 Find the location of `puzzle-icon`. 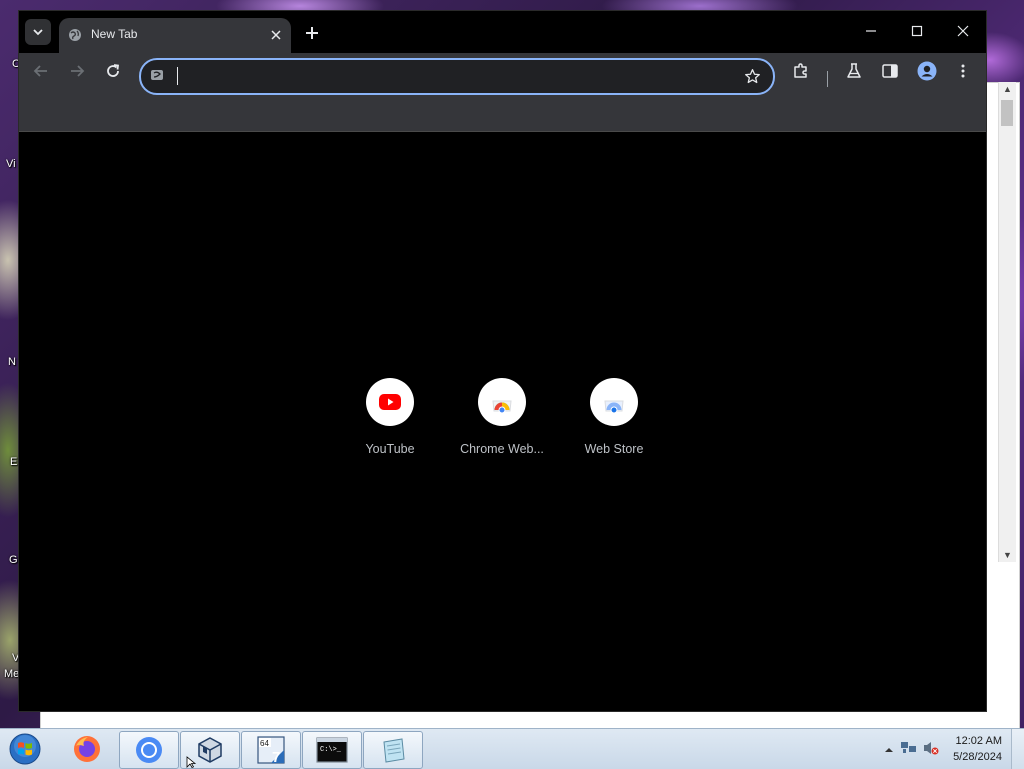

puzzle-icon is located at coordinates (800, 70).